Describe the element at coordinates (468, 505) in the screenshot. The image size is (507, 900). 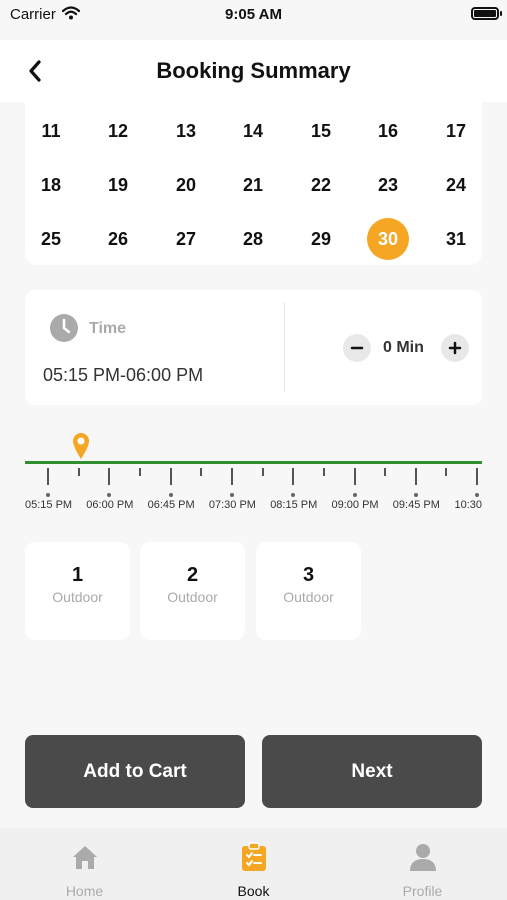
I see `timeline-label: 10:30` at that location.